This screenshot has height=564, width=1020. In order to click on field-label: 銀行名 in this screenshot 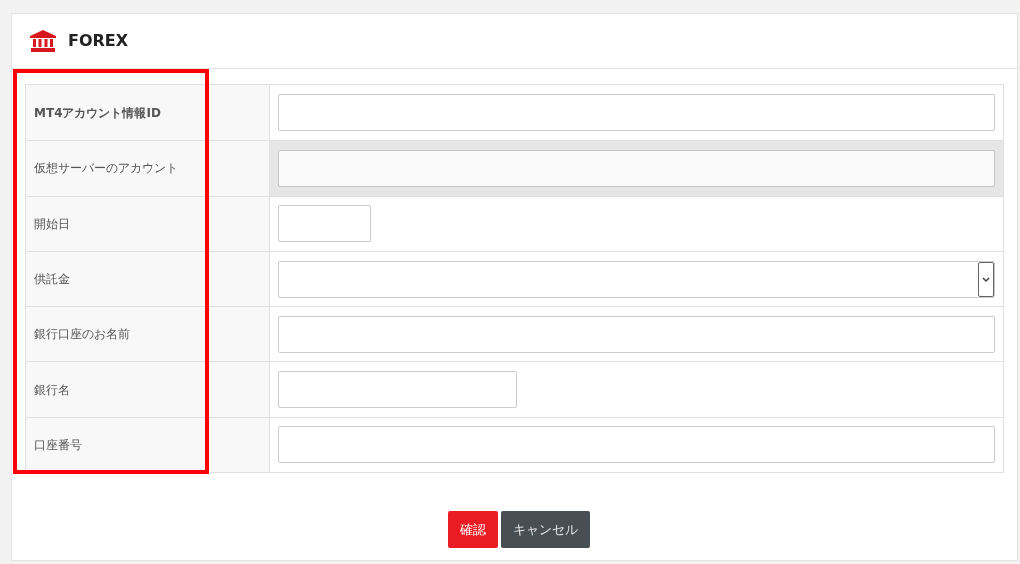, I will do `click(52, 390)`.